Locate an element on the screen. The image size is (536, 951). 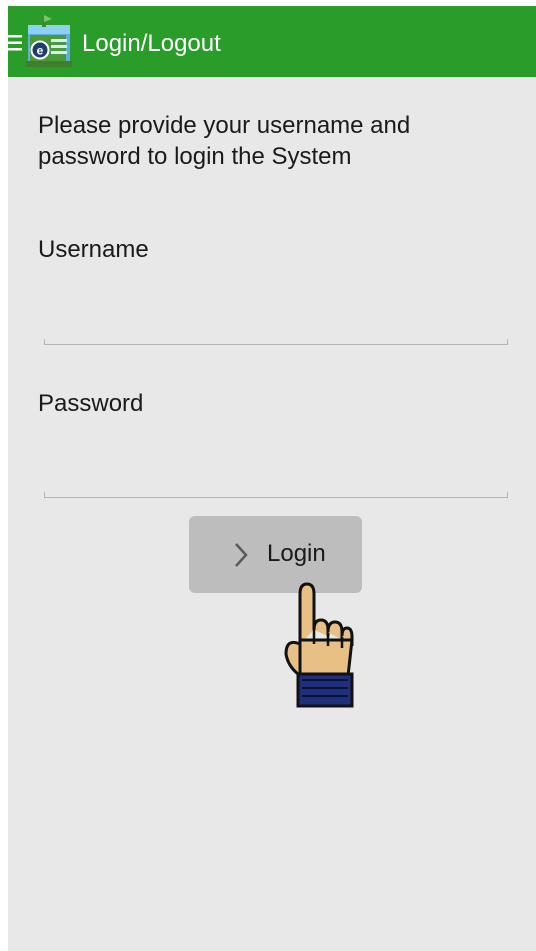
app-bar: e Login/Logout is located at coordinates (272, 41).